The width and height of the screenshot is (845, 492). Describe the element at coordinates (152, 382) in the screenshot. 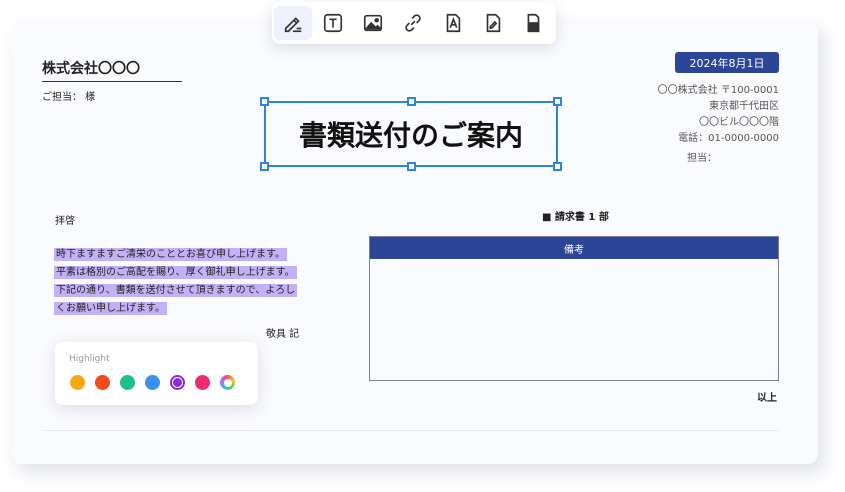

I see `swatch-blue` at that location.